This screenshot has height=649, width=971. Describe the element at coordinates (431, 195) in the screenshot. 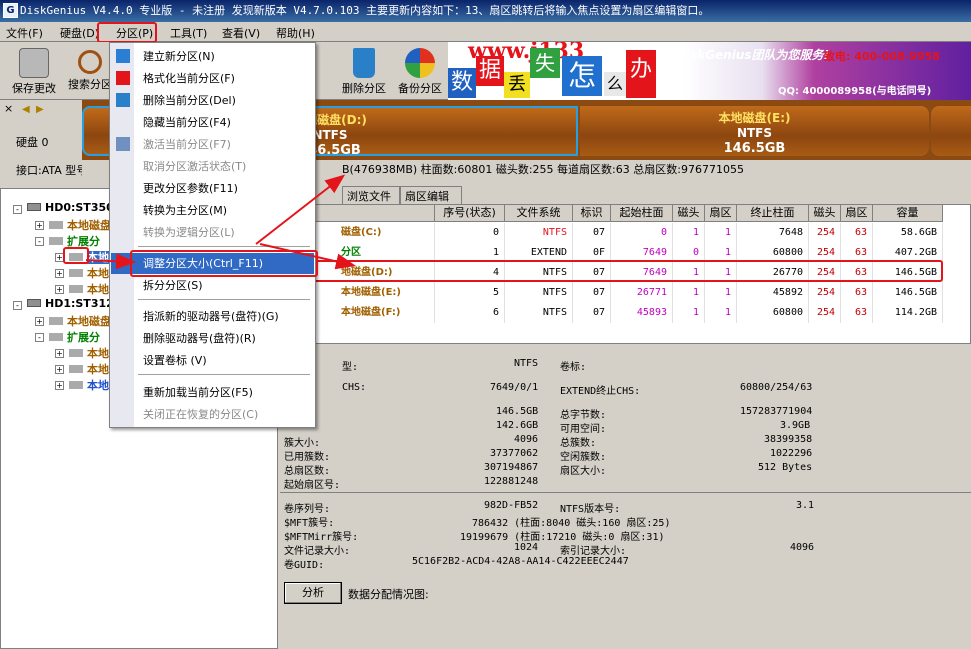

I see `tab-sector-edit: 扇区编辑` at that location.